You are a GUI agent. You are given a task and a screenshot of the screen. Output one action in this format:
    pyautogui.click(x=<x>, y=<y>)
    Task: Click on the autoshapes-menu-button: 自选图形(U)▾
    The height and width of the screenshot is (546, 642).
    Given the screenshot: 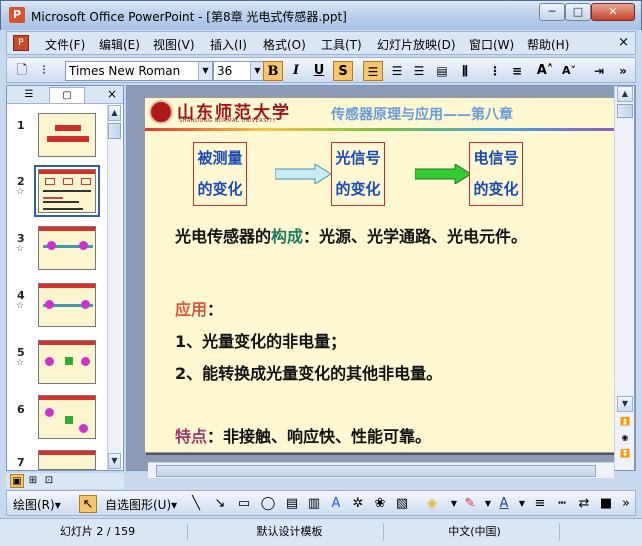 What is the action you would take?
    pyautogui.click(x=141, y=504)
    